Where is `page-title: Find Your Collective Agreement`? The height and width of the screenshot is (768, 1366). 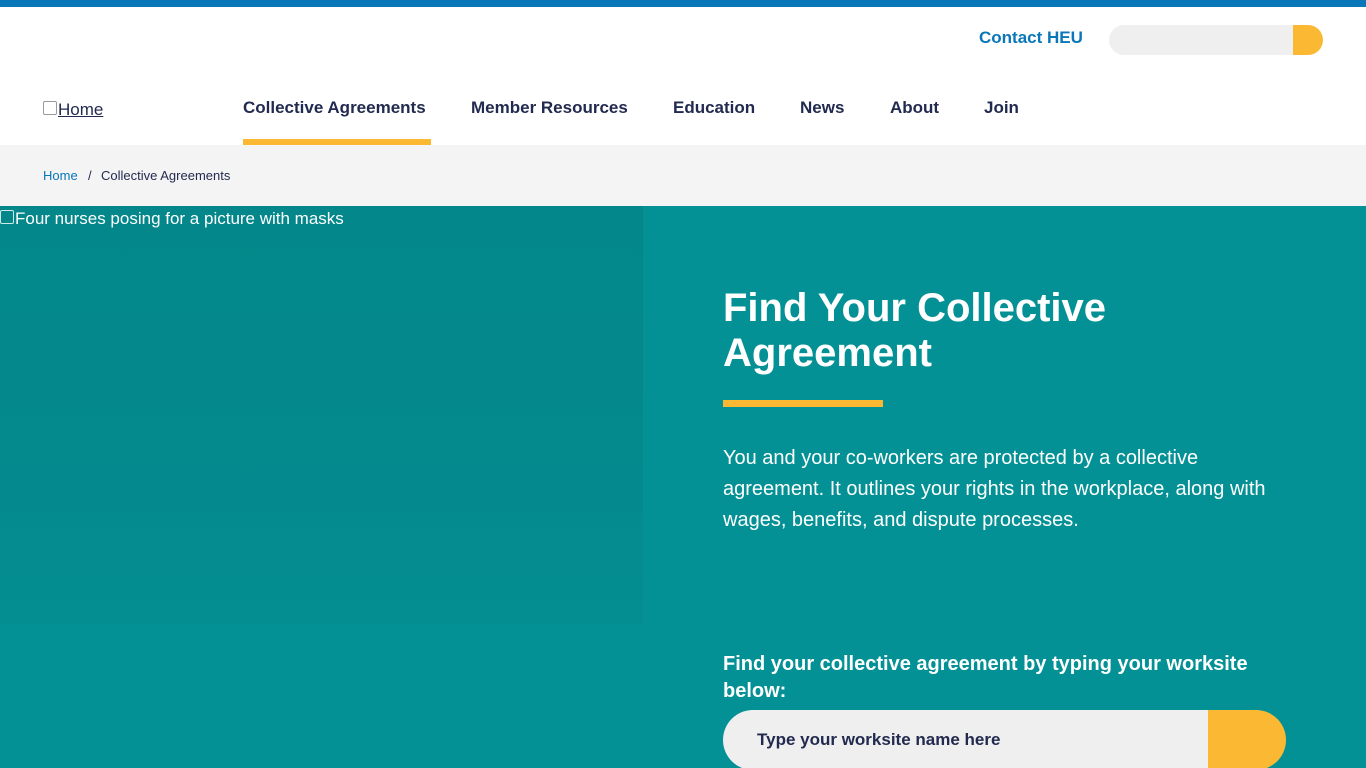
page-title: Find Your Collective Agreement is located at coordinates (915, 330).